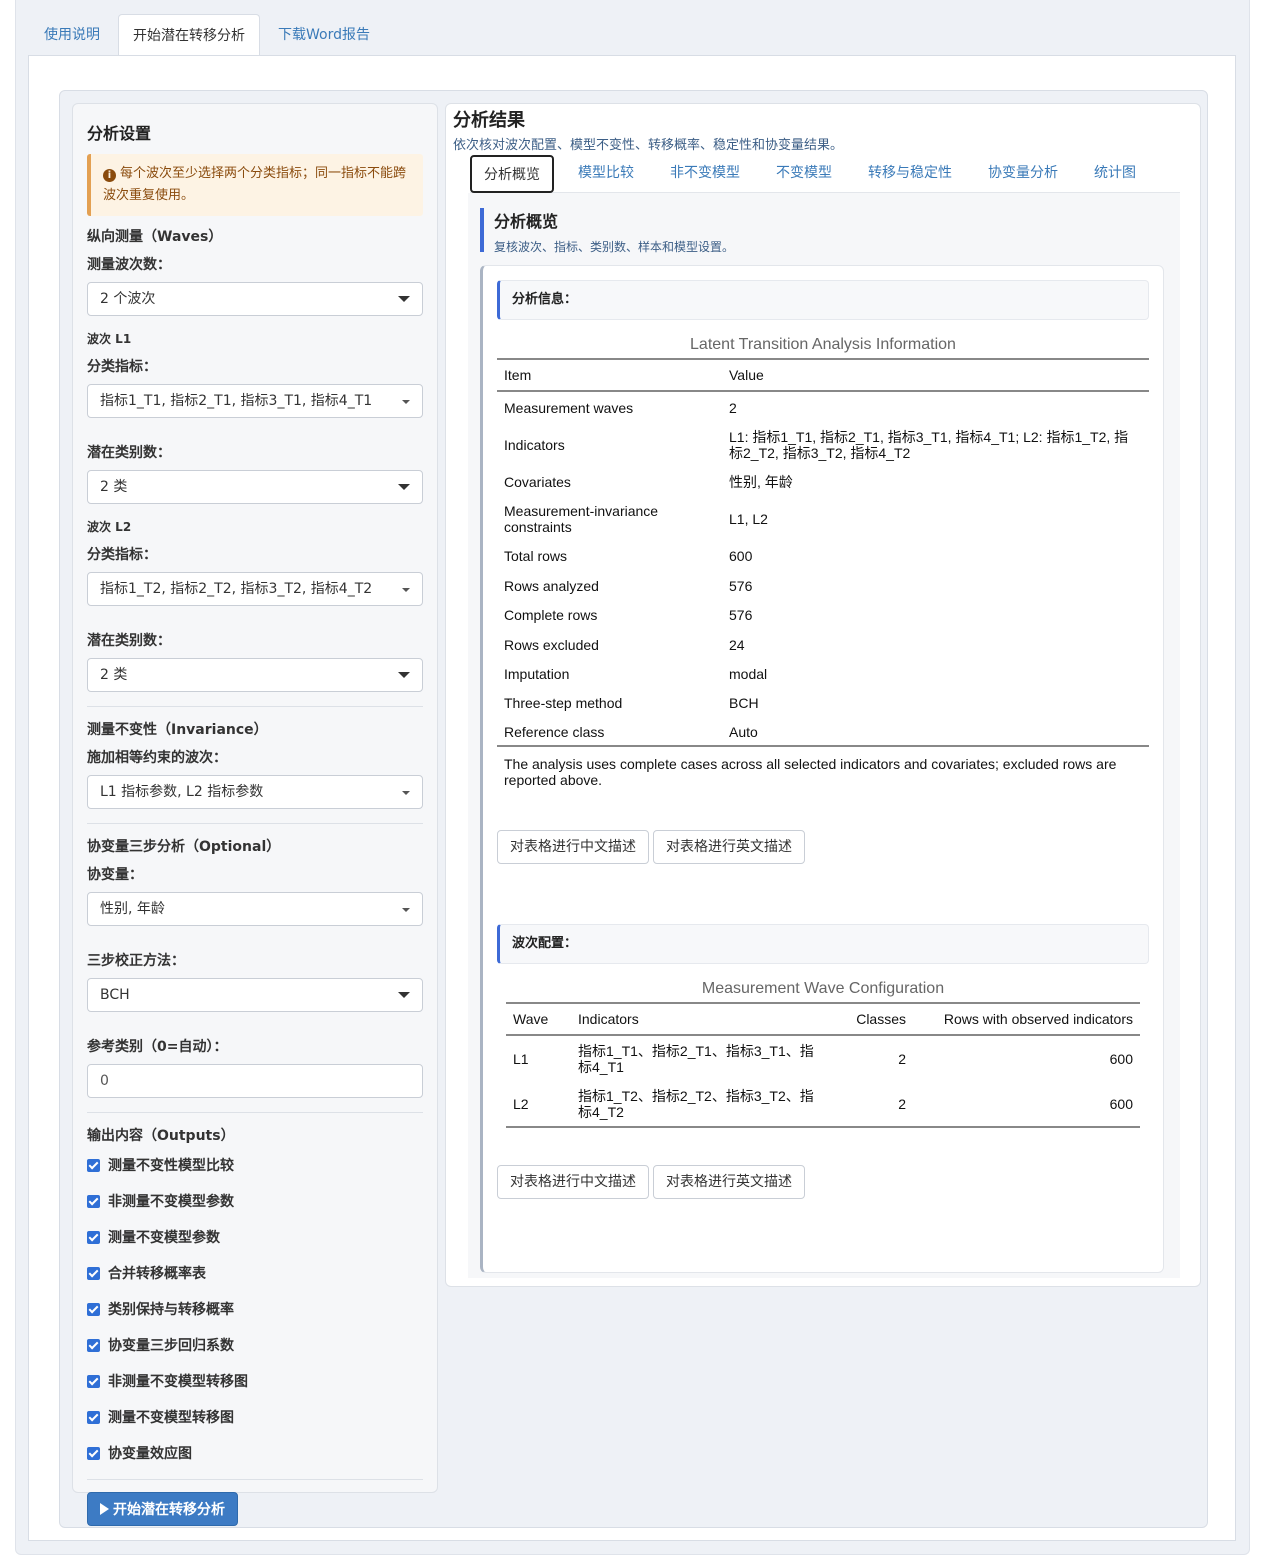 This screenshot has height=1555, width=1265. I want to click on run-analysis-button: 开始潜在转移分析, so click(162, 1509).